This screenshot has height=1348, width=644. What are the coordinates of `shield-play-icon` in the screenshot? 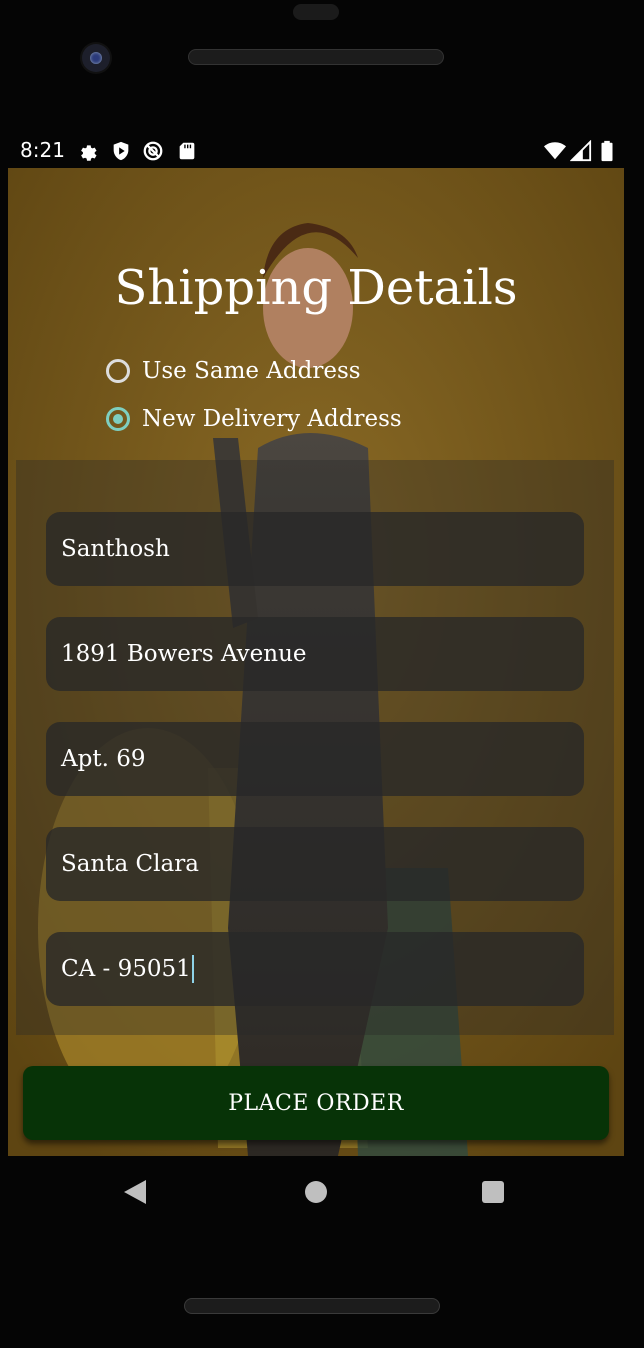 It's located at (121, 151).